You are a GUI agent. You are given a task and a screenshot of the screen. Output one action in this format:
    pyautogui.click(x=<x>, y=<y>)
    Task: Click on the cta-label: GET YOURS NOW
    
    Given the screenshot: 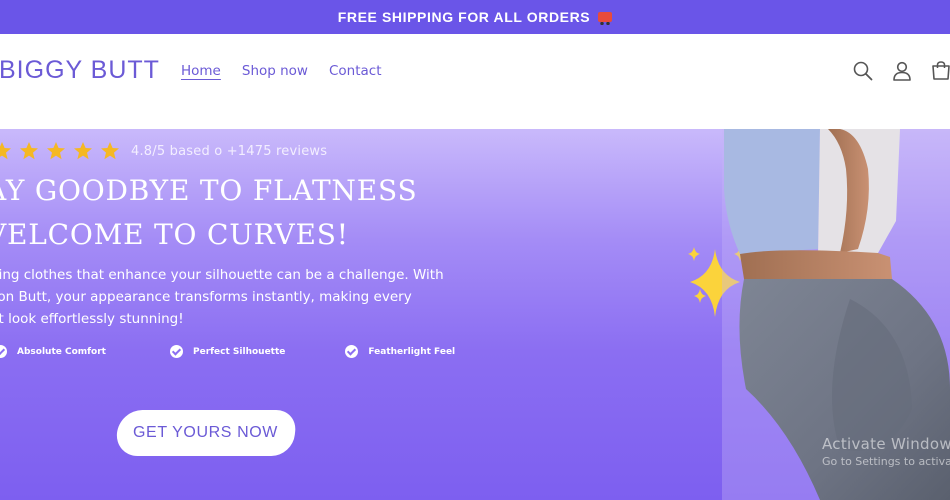 What is the action you would take?
    pyautogui.click(x=206, y=432)
    